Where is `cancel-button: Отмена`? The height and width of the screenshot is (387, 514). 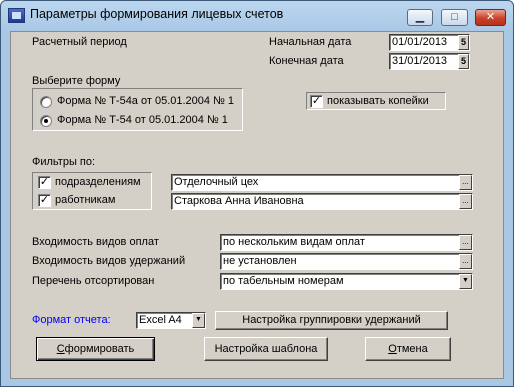 cancel-button: Отмена is located at coordinates (408, 349).